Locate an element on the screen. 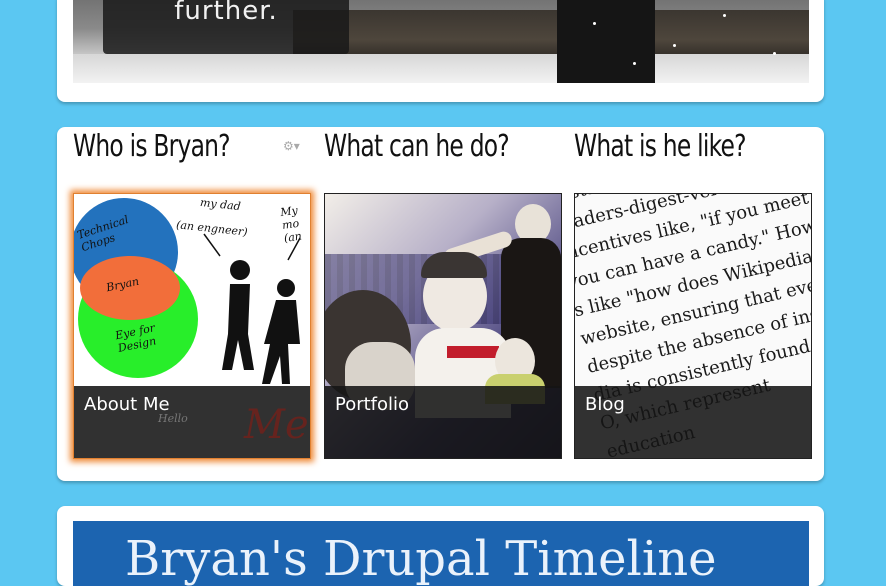 The width and height of the screenshot is (886, 586). girl-hair is located at coordinates (454, 265).